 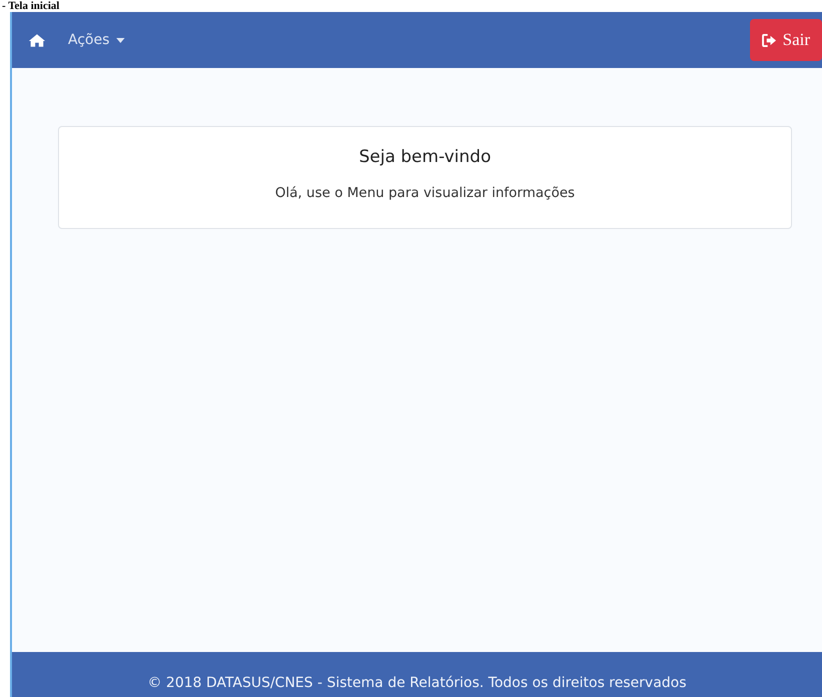 What do you see at coordinates (769, 40) in the screenshot?
I see `sign-out-icon` at bounding box center [769, 40].